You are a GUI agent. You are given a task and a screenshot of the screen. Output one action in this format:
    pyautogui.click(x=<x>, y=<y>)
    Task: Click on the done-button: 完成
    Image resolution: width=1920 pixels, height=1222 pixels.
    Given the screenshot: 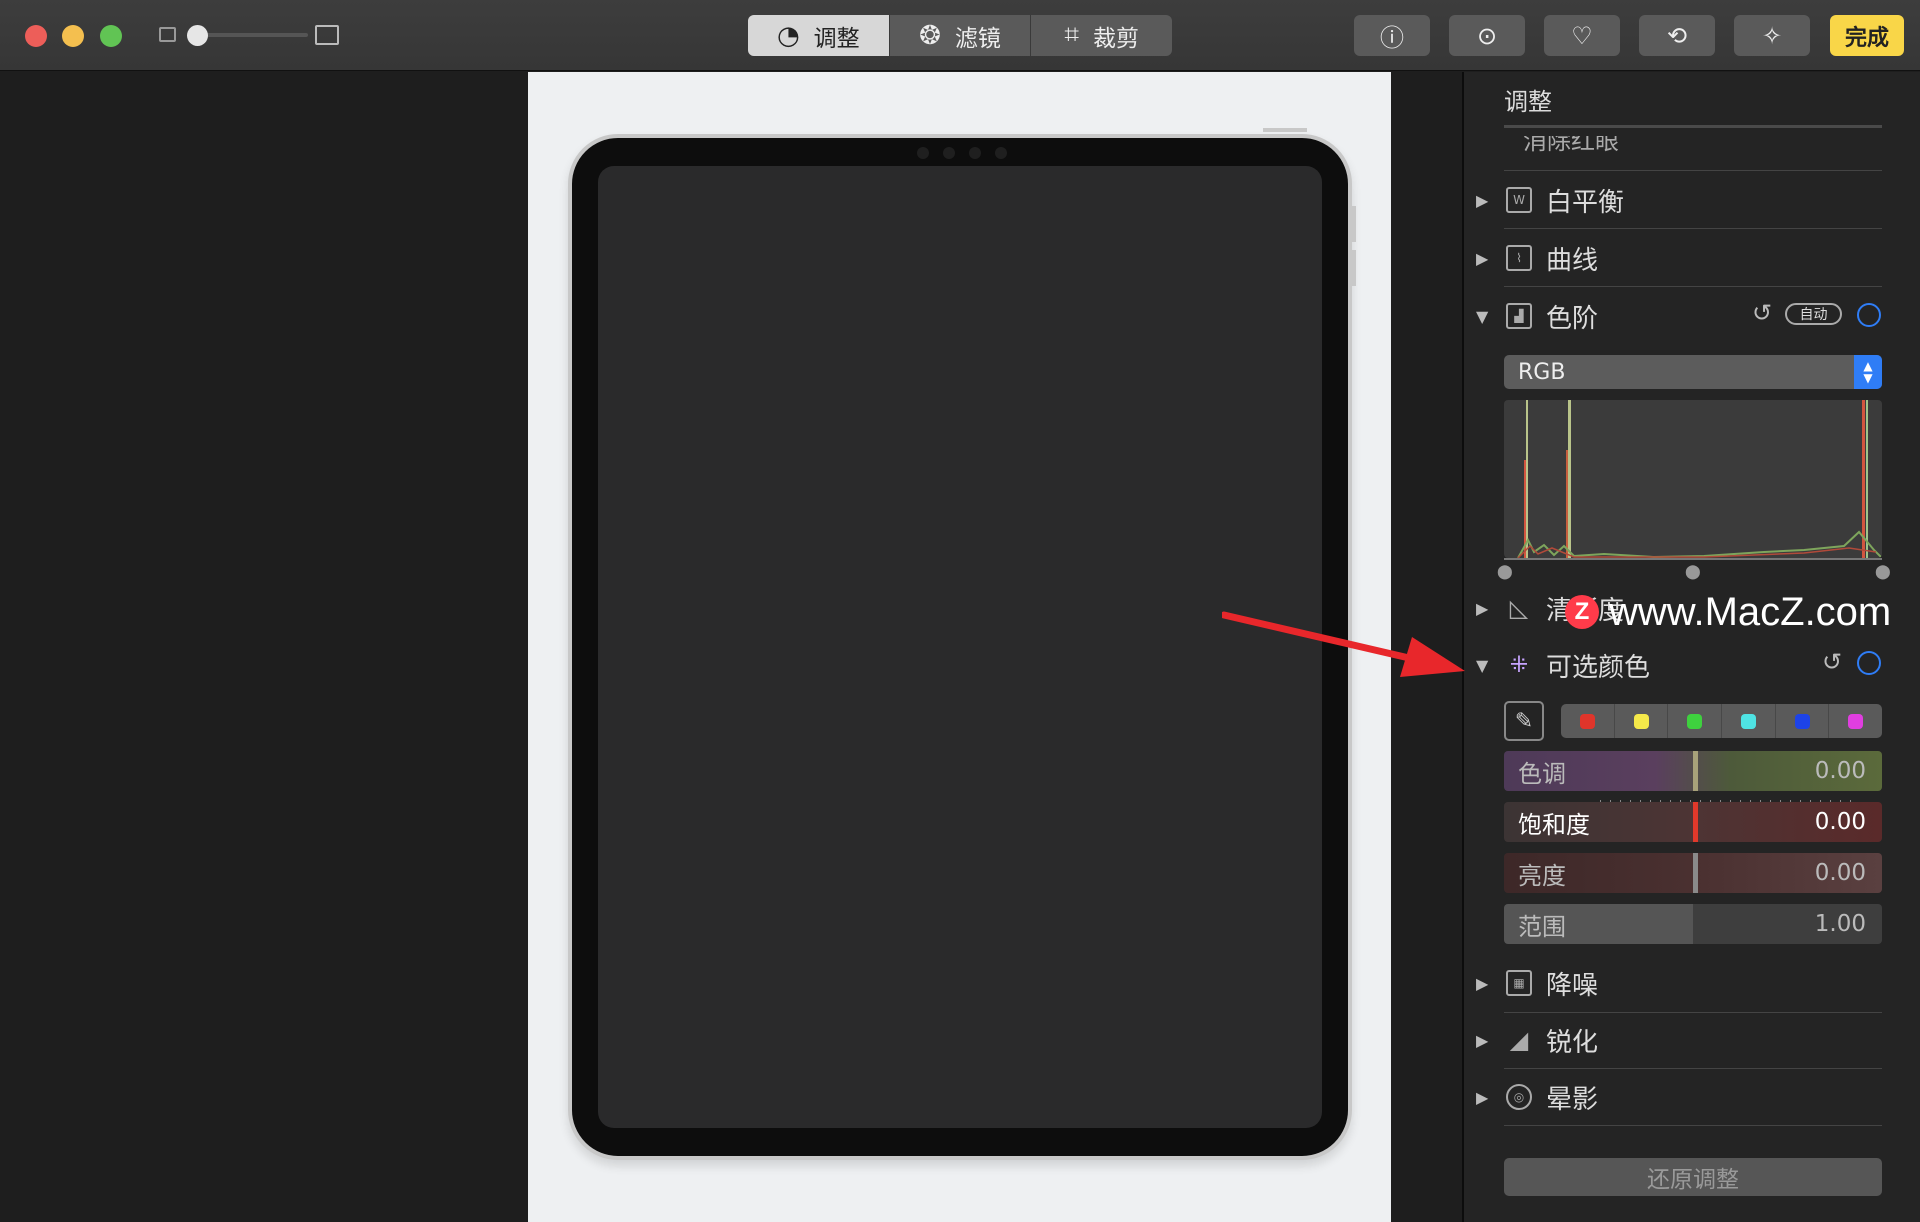 What is the action you would take?
    pyautogui.click(x=1867, y=35)
    